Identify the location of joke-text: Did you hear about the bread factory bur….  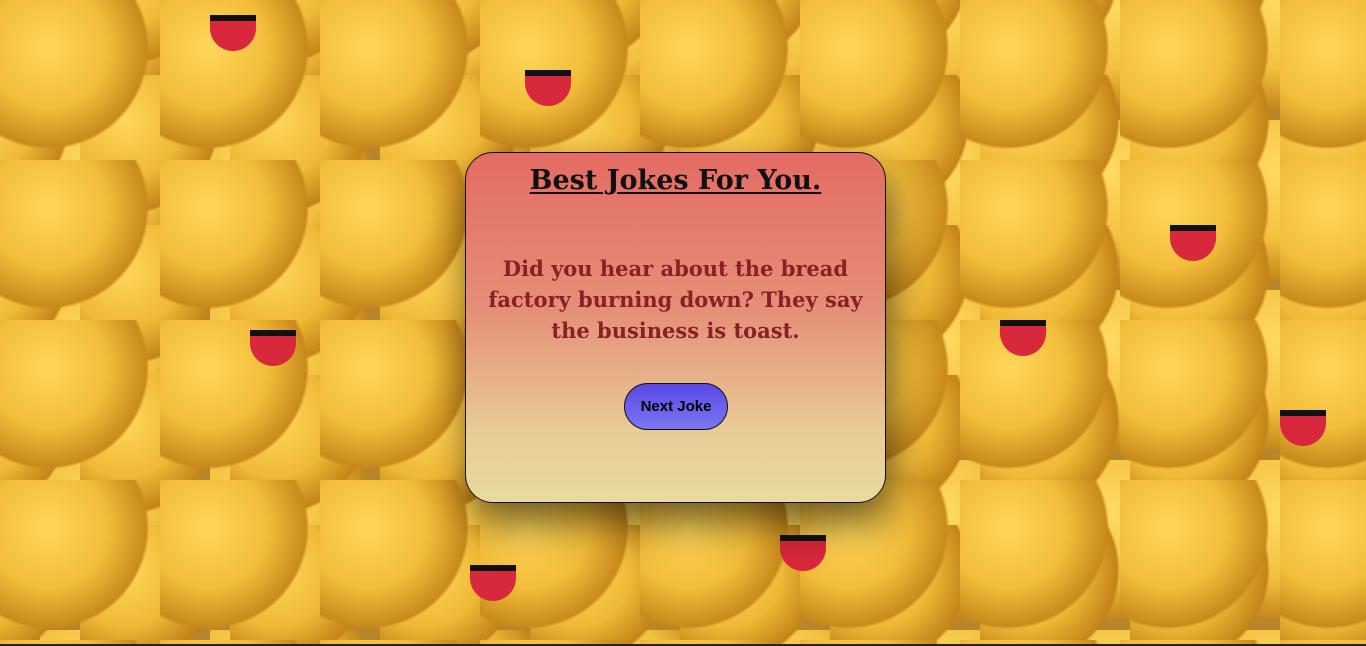
(675, 299).